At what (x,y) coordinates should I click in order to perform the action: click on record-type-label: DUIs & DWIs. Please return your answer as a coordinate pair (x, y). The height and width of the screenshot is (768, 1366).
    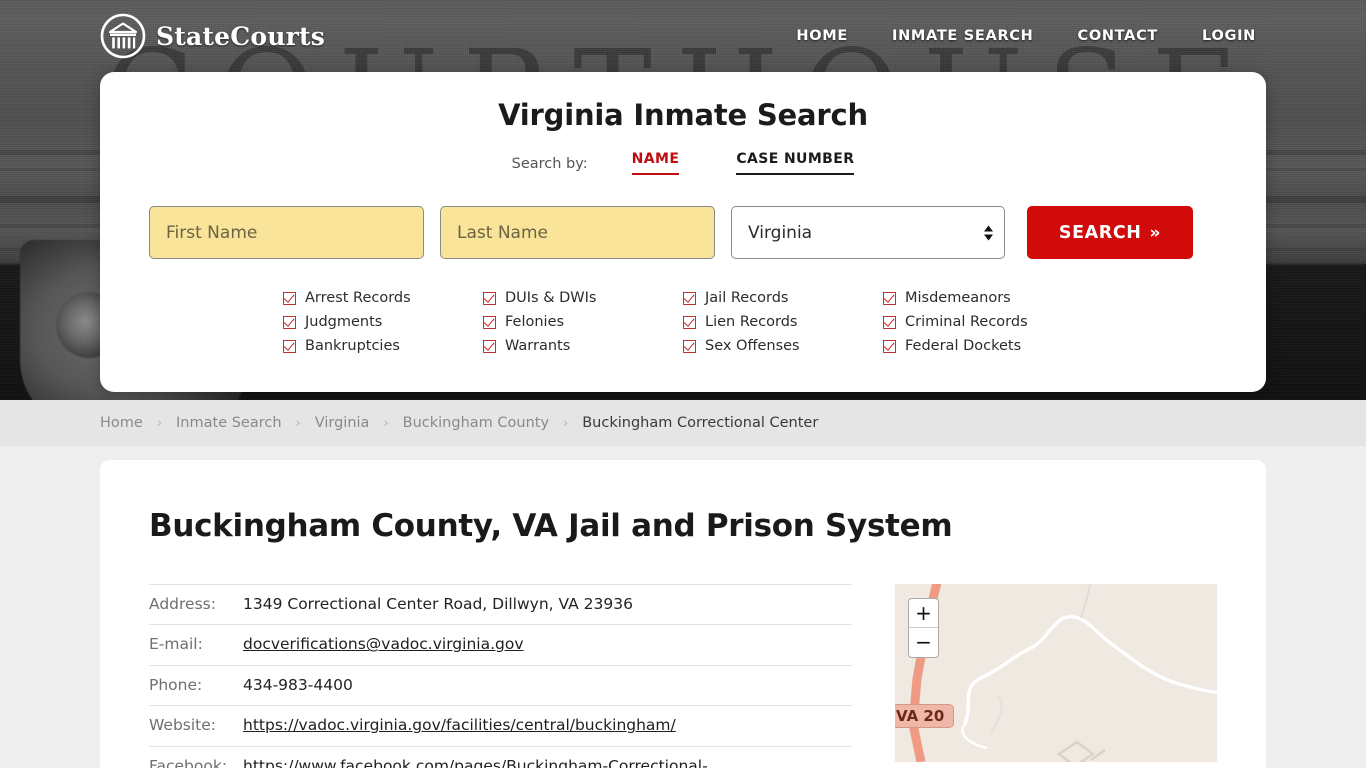
    Looking at the image, I should click on (551, 298).